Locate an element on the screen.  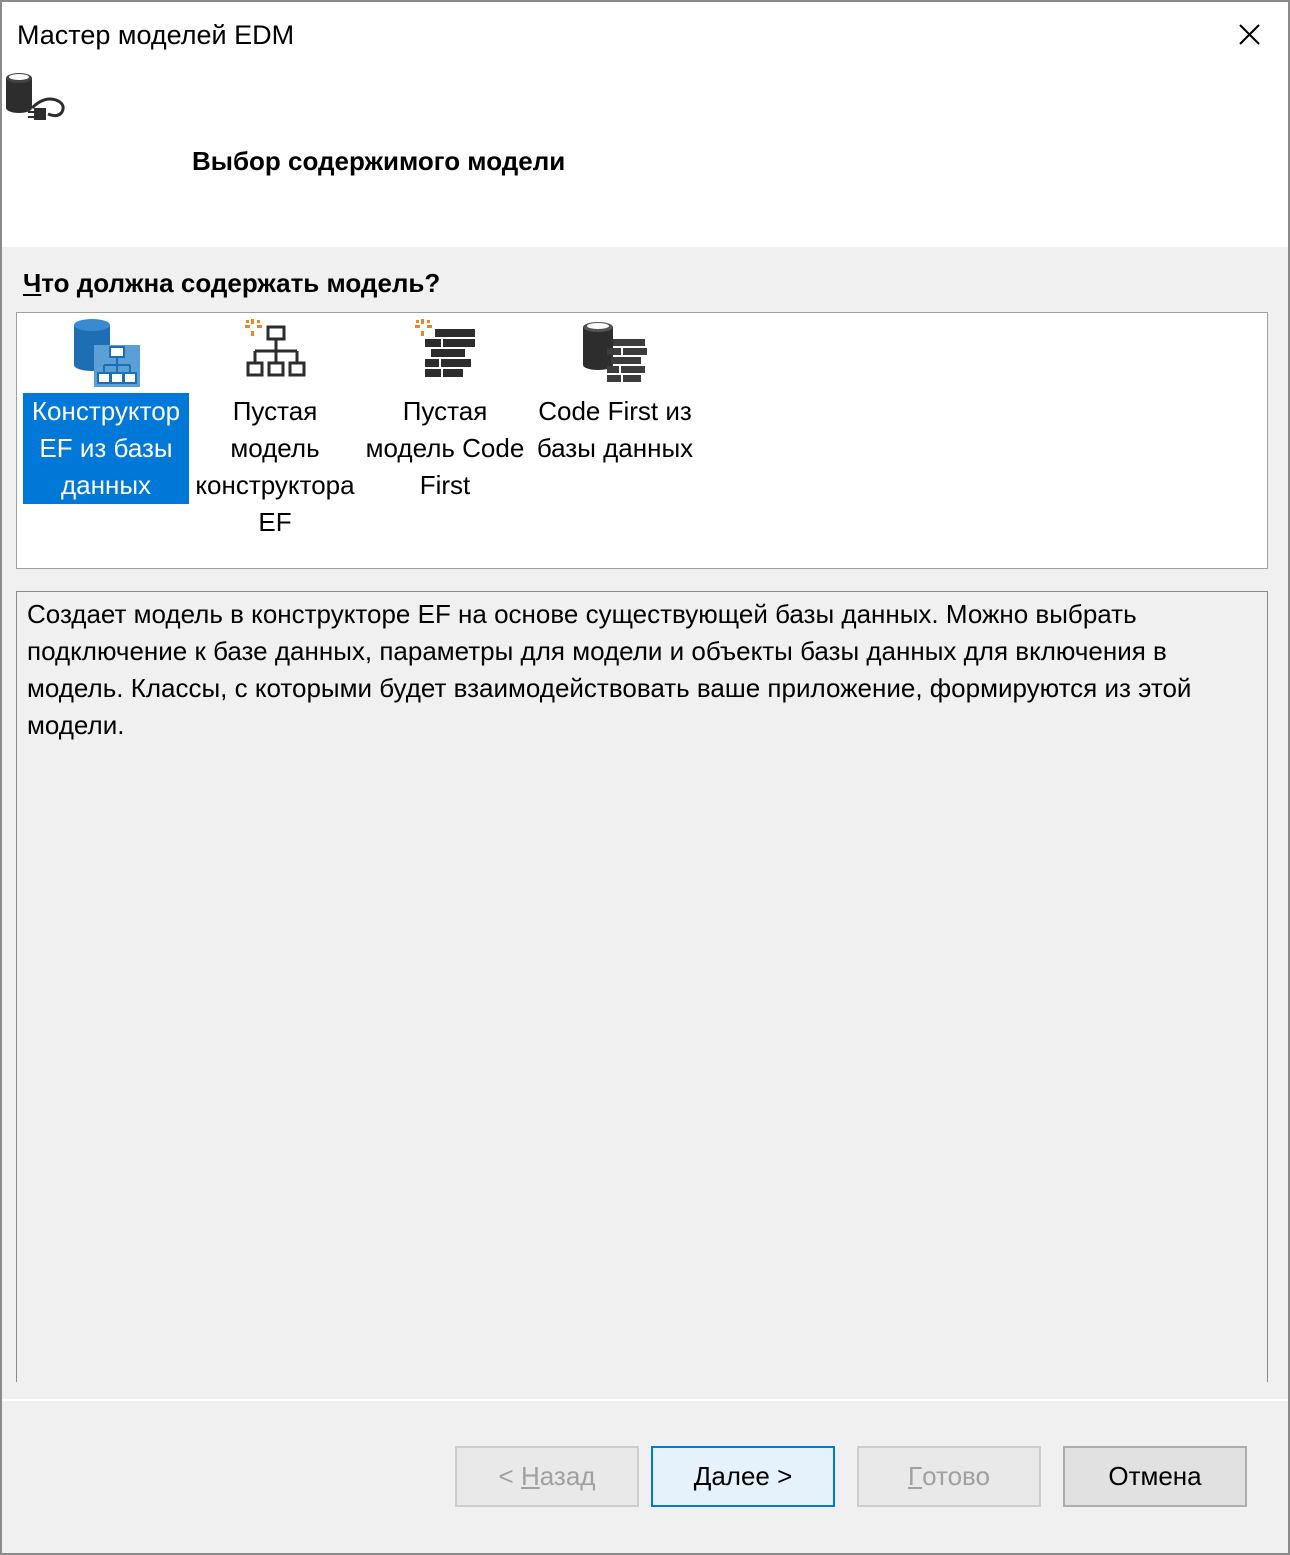
close-icon is located at coordinates (1249, 35).